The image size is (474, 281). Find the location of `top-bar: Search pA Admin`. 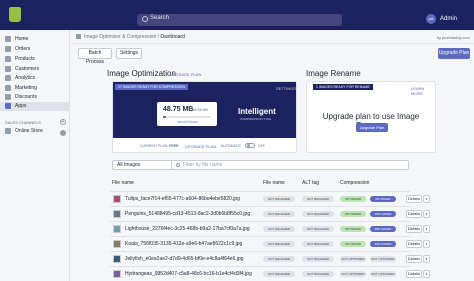

top-bar: Search pA Admin is located at coordinates (237, 15).